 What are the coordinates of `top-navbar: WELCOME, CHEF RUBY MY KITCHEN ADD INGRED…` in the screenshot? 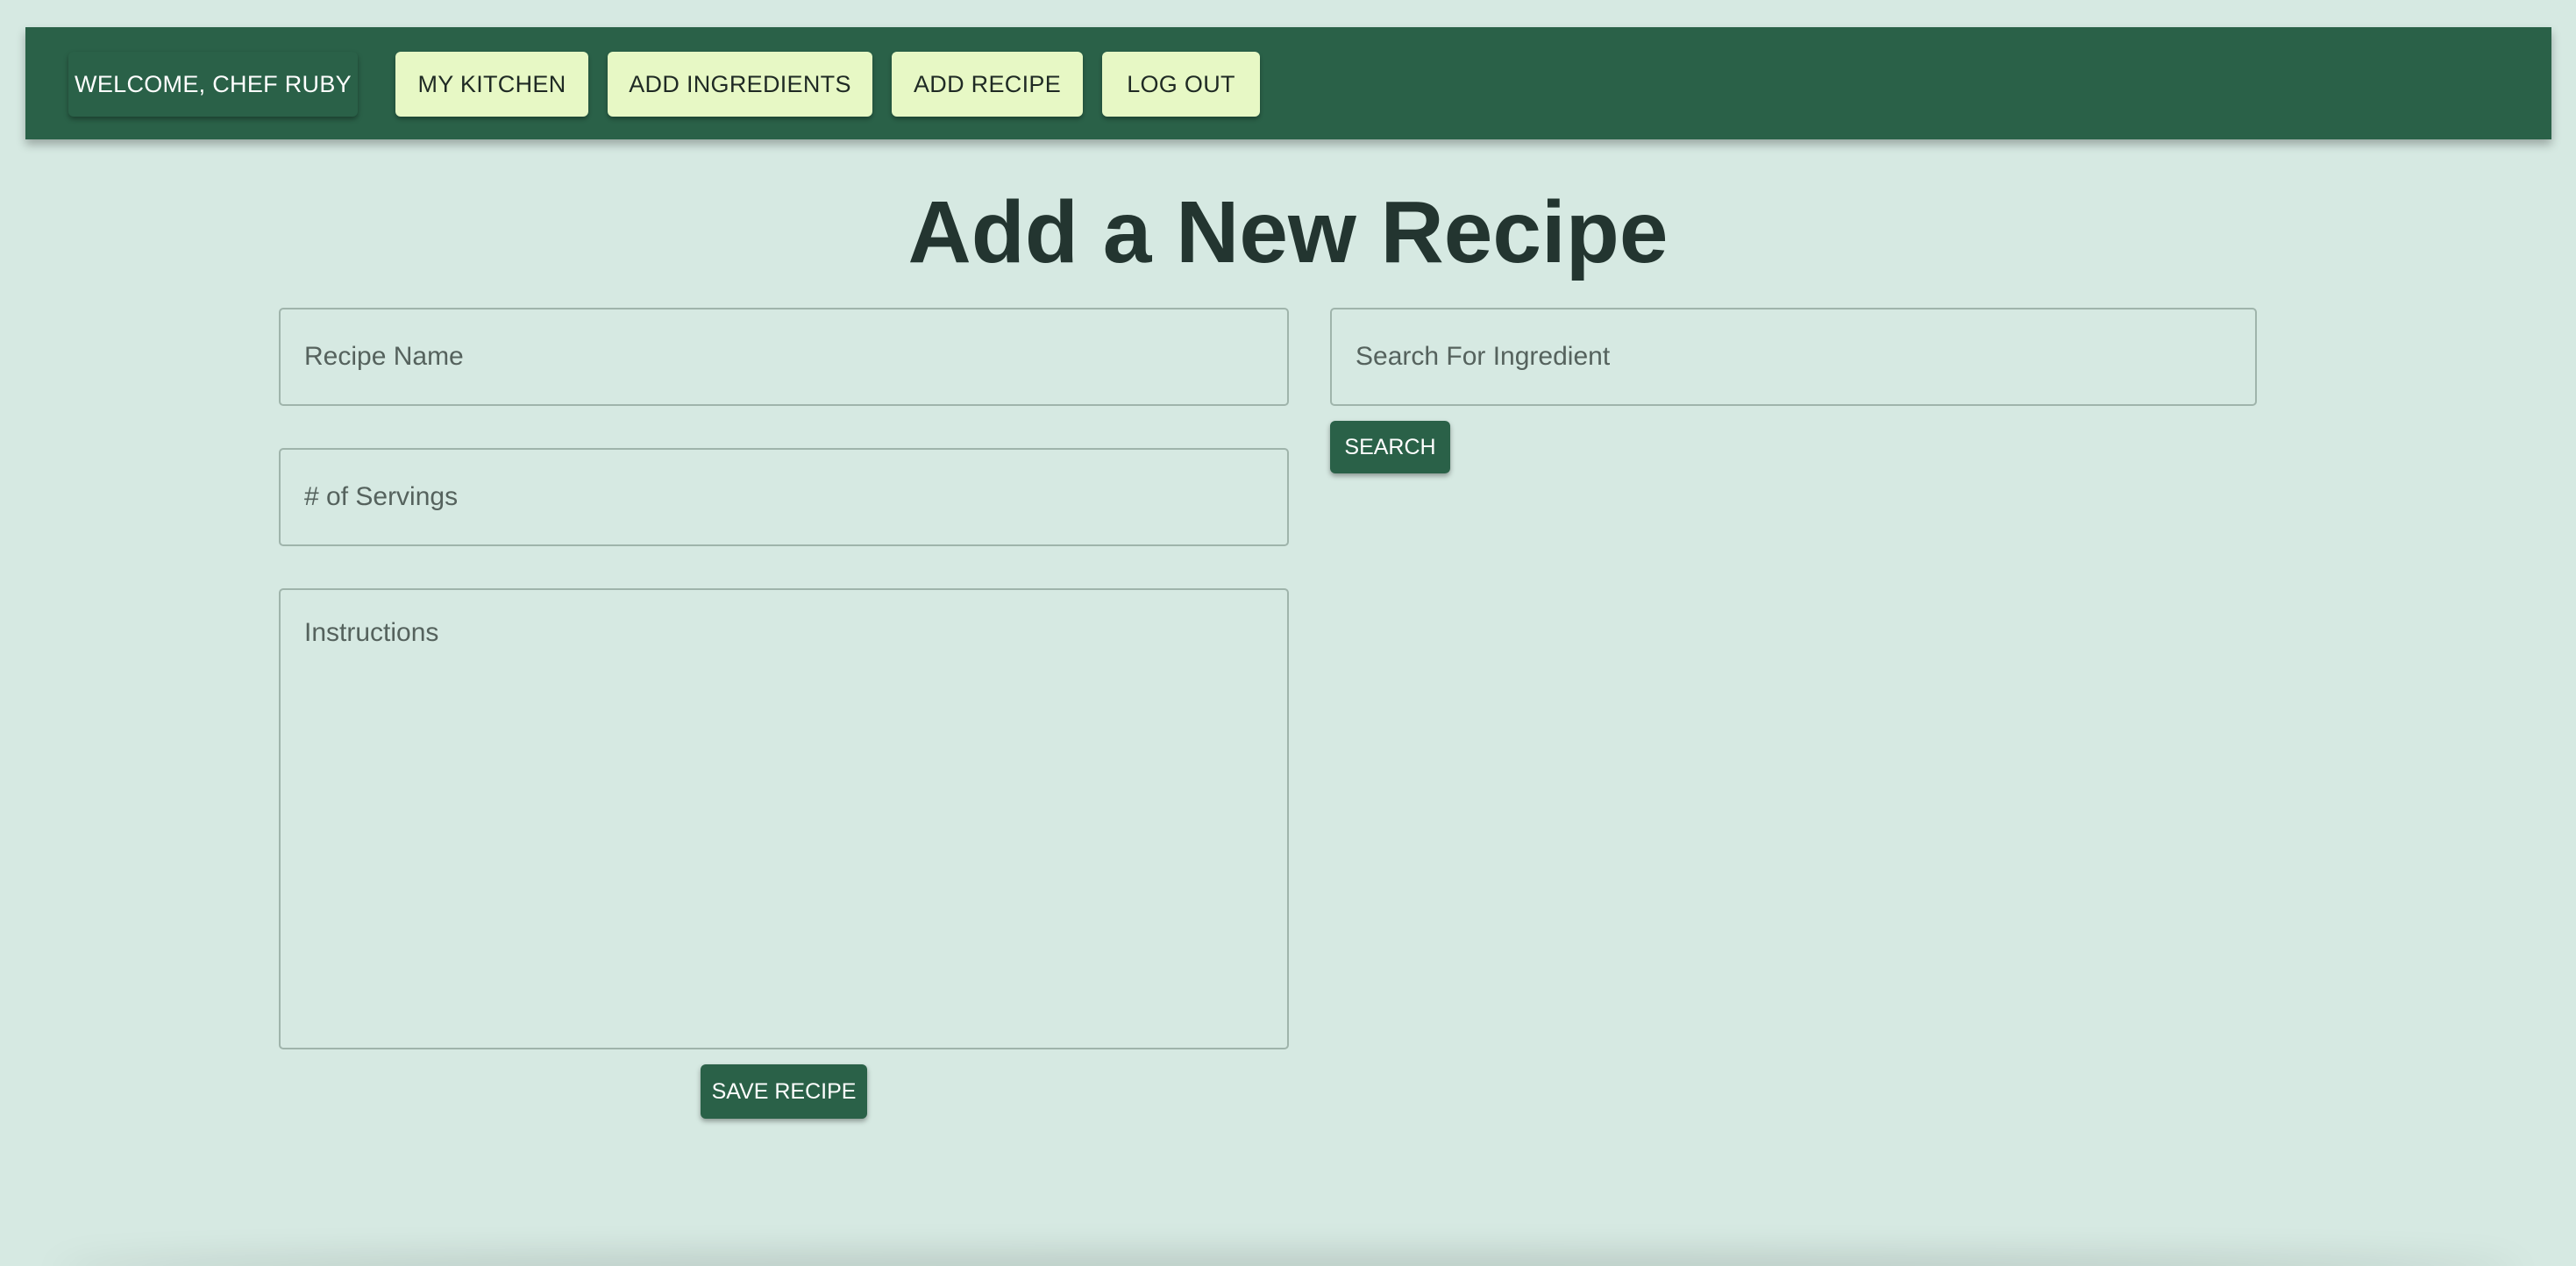 It's located at (1288, 83).